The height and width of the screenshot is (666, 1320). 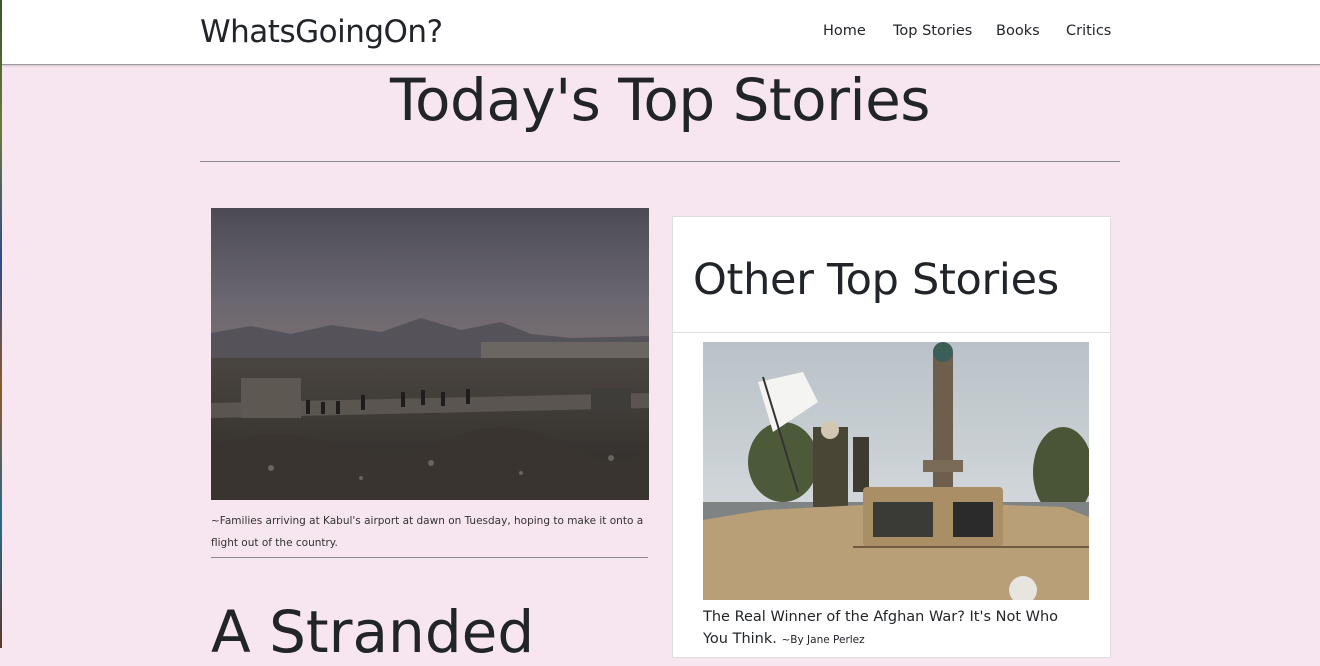 I want to click on nav-link-home: Home, so click(x=844, y=31).